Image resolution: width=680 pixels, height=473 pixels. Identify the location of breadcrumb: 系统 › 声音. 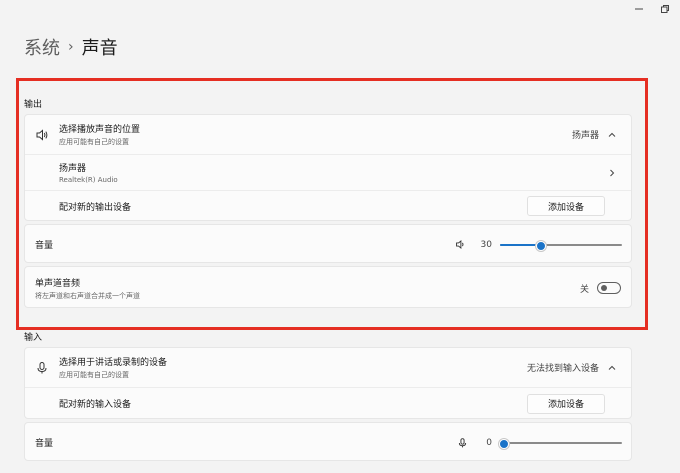
(71, 47).